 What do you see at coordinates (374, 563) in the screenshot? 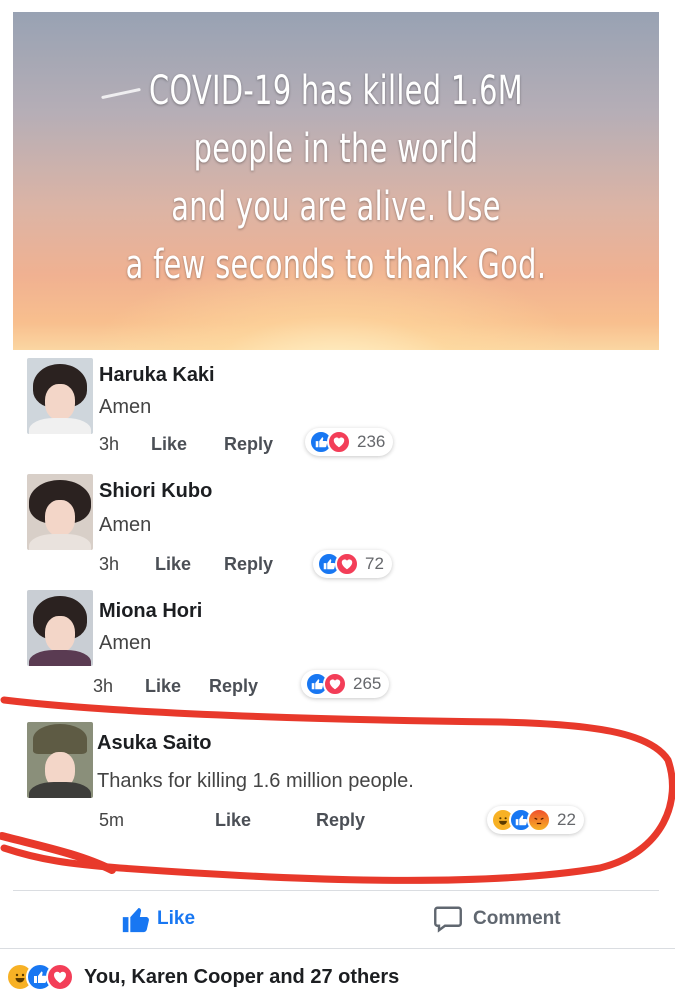
I see `reaction-count: 72` at bounding box center [374, 563].